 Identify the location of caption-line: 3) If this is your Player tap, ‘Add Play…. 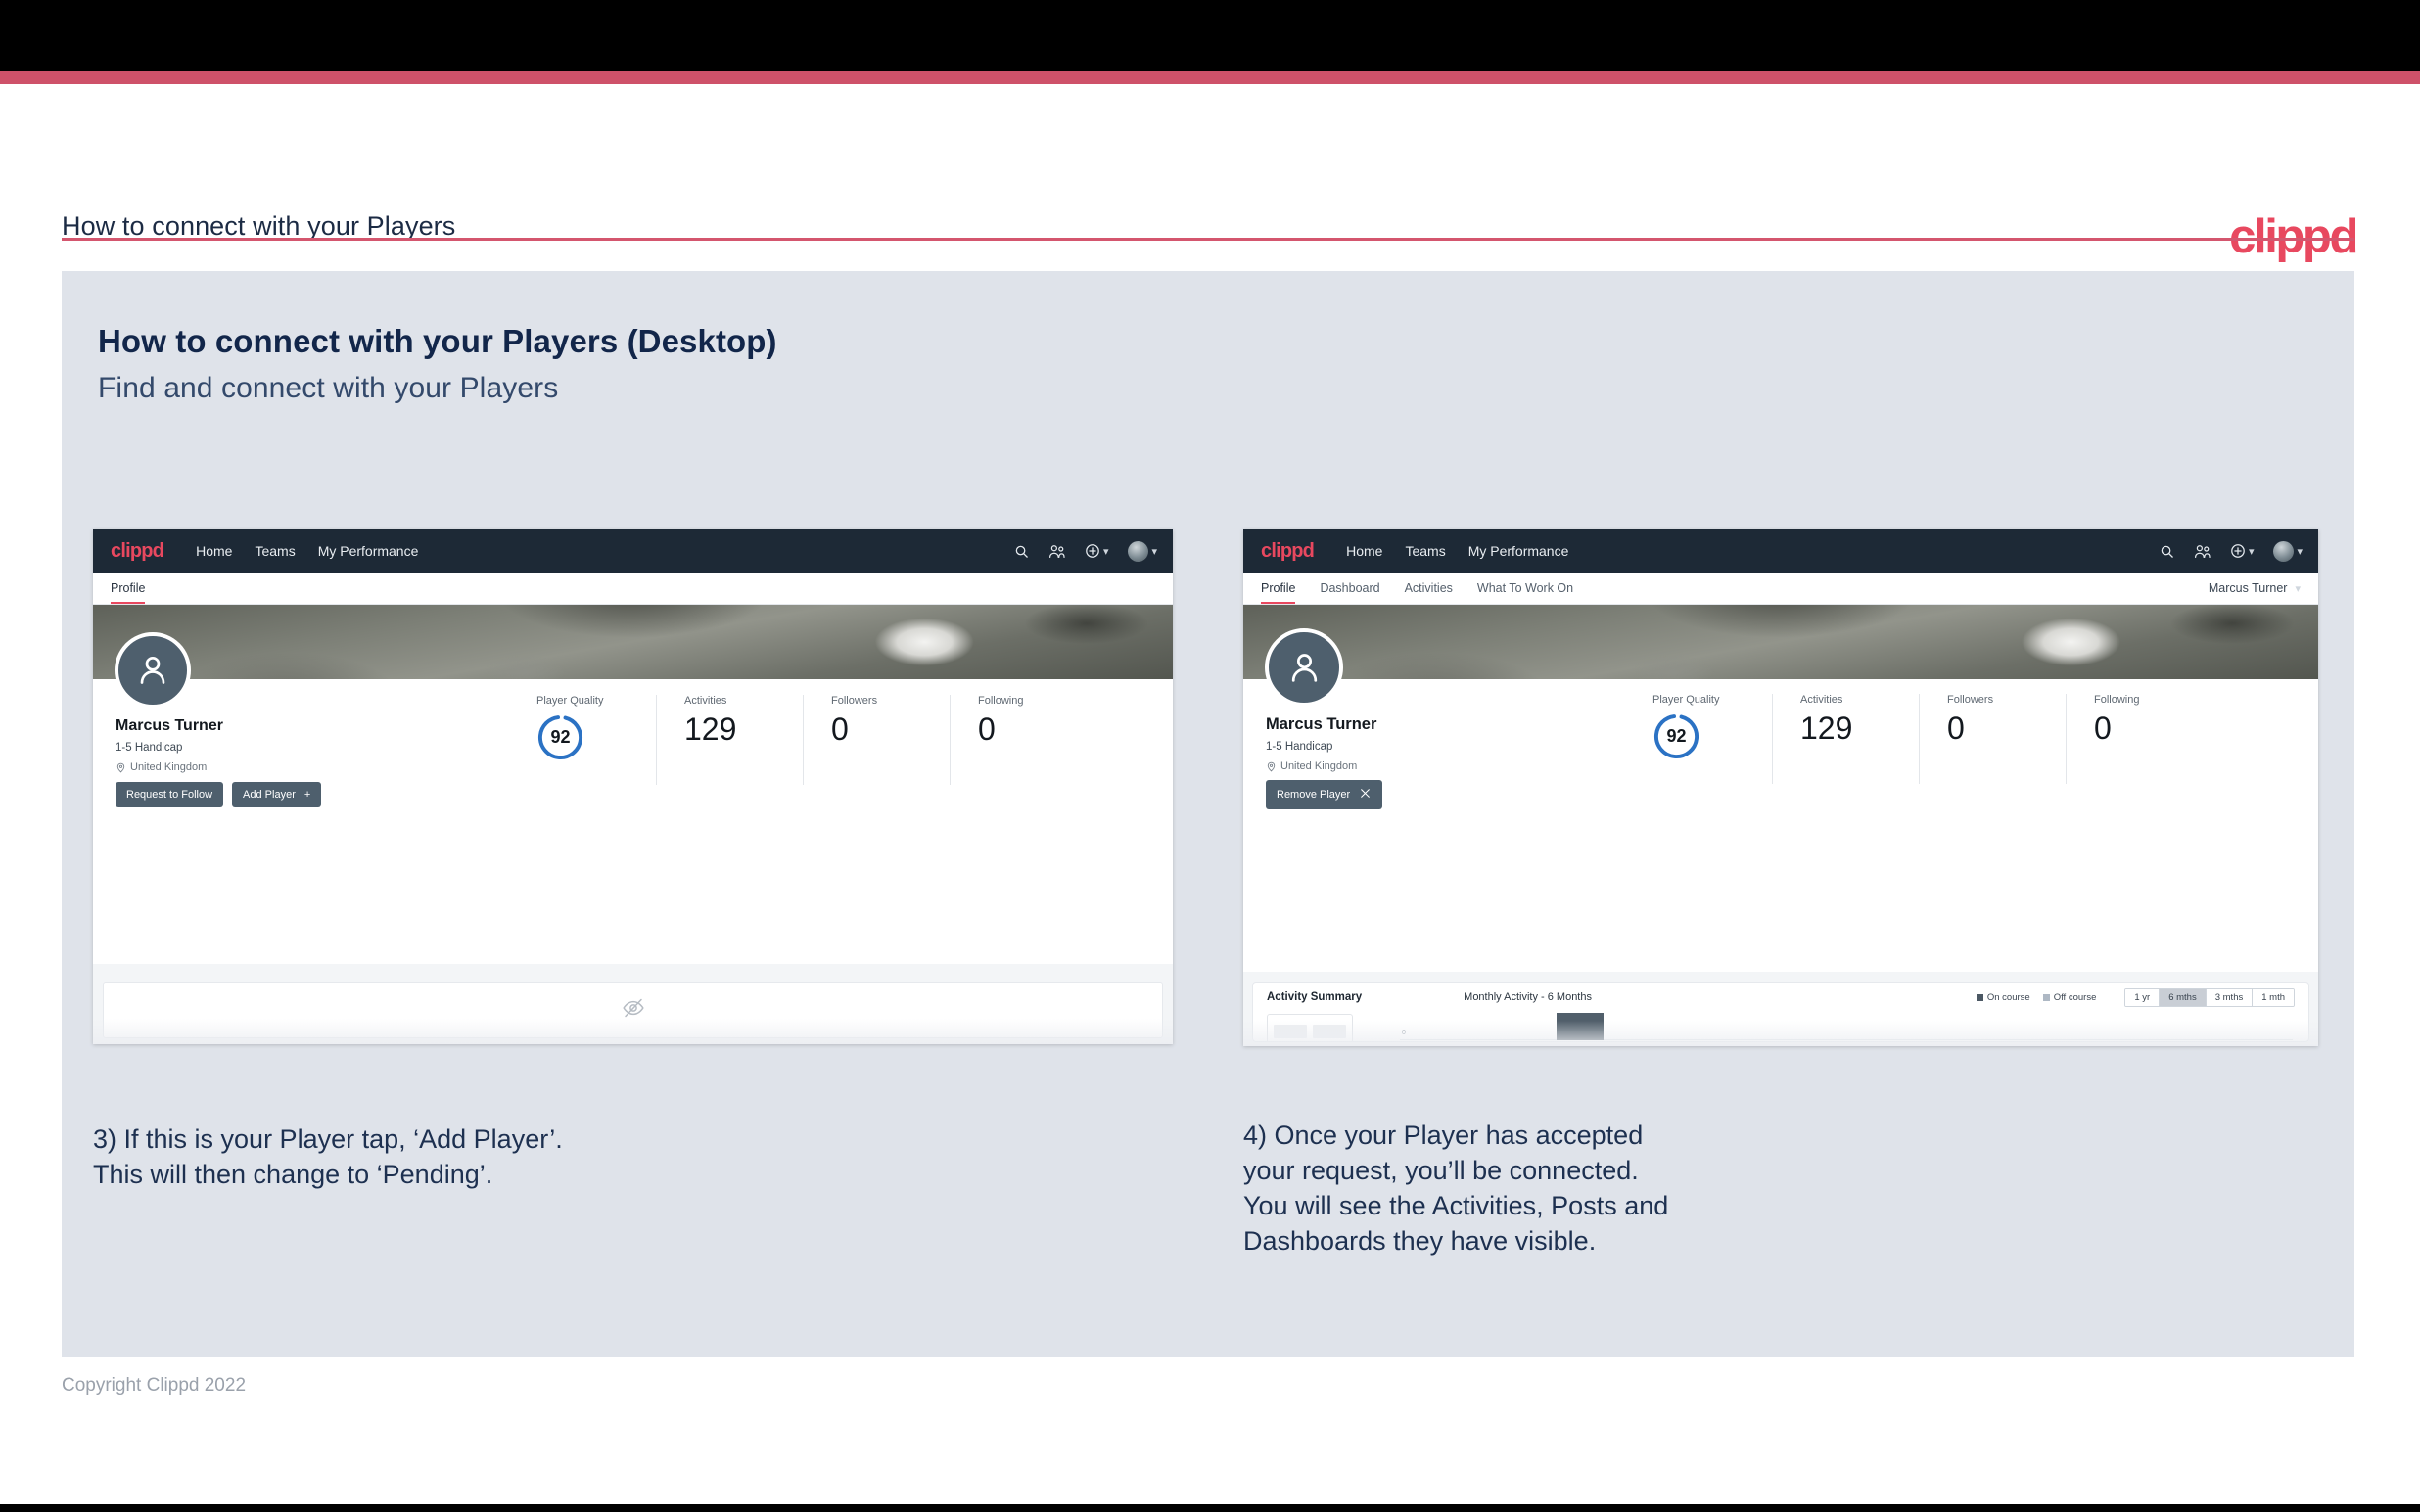
(328, 1139).